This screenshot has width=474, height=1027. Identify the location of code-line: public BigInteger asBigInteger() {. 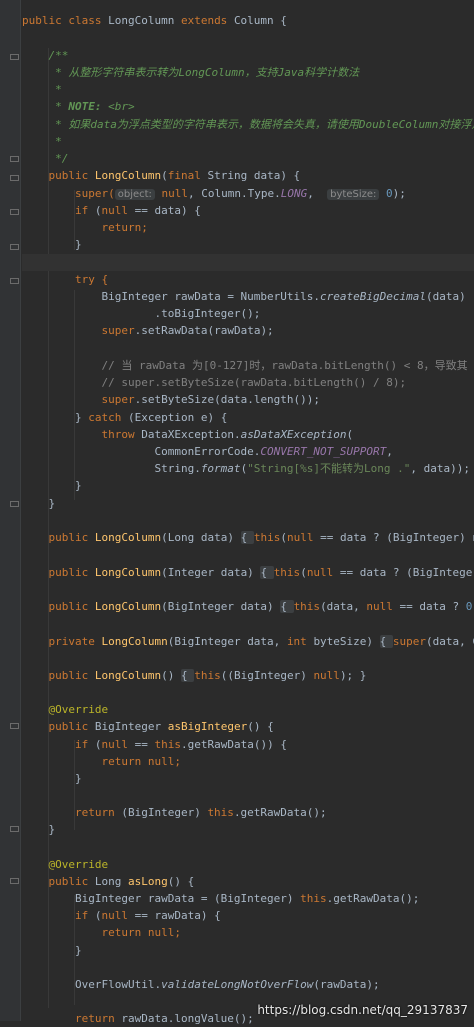
(161, 726).